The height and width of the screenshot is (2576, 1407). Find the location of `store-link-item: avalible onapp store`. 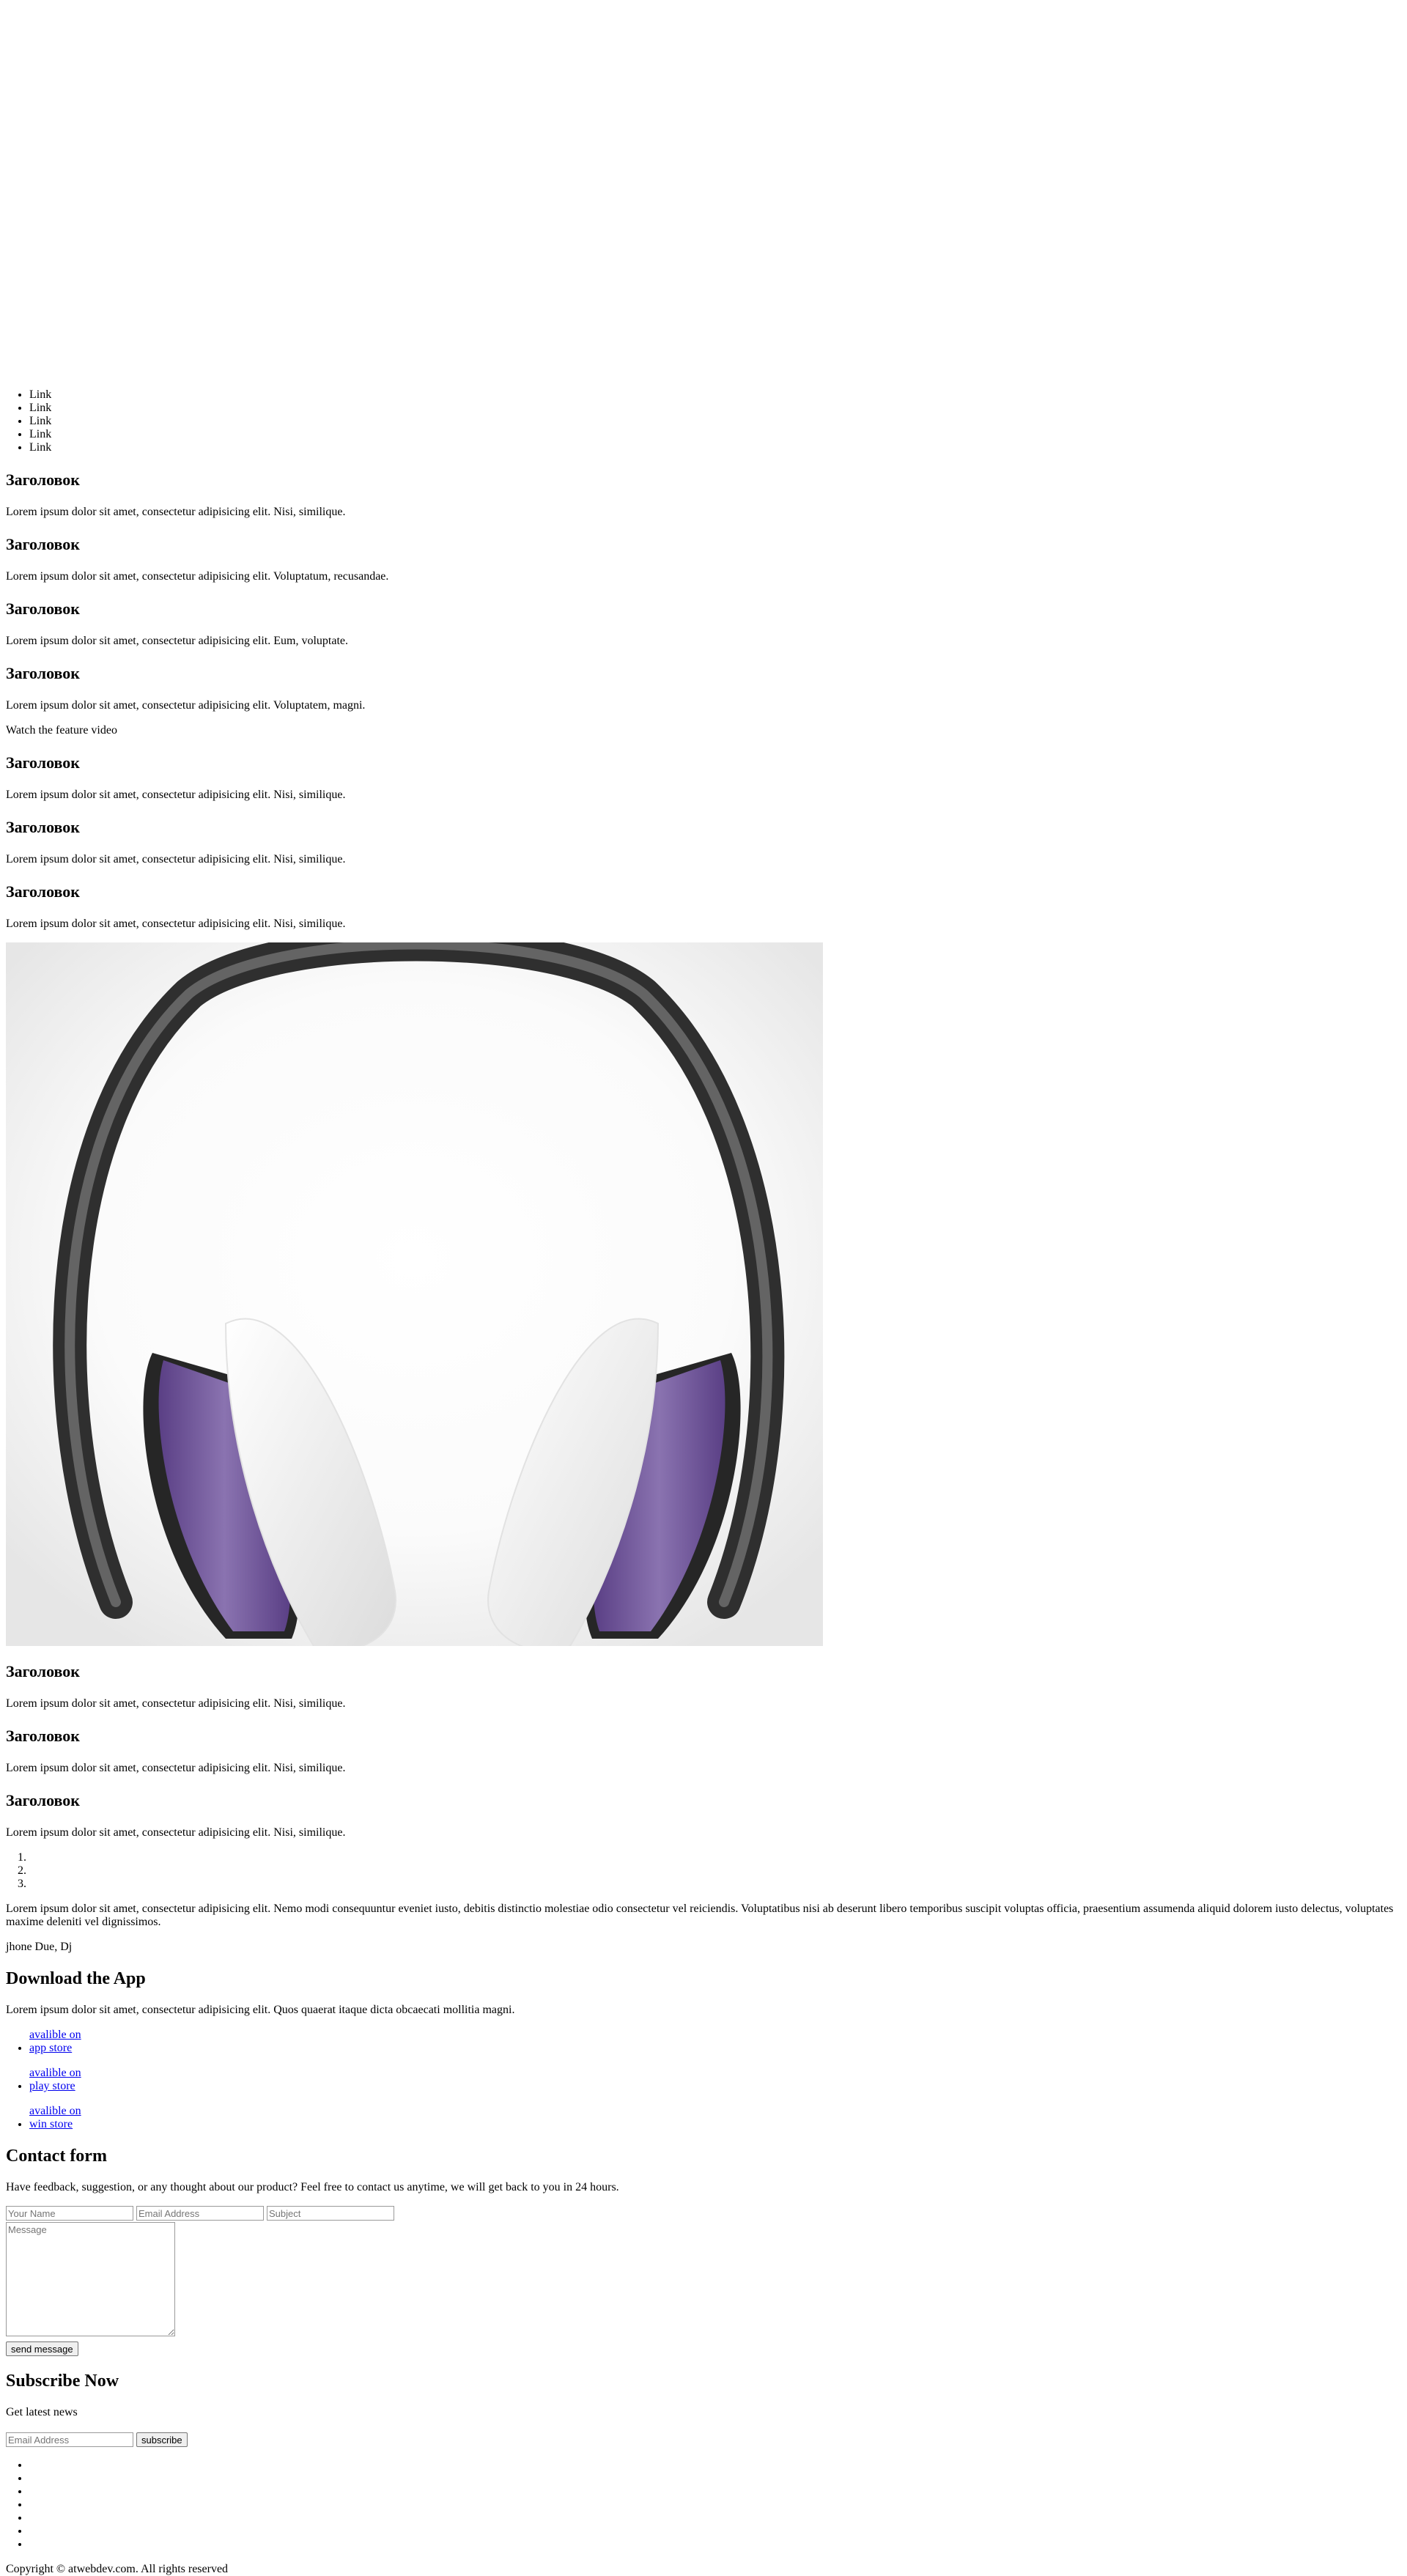

store-link-item: avalible onapp store is located at coordinates (718, 2042).